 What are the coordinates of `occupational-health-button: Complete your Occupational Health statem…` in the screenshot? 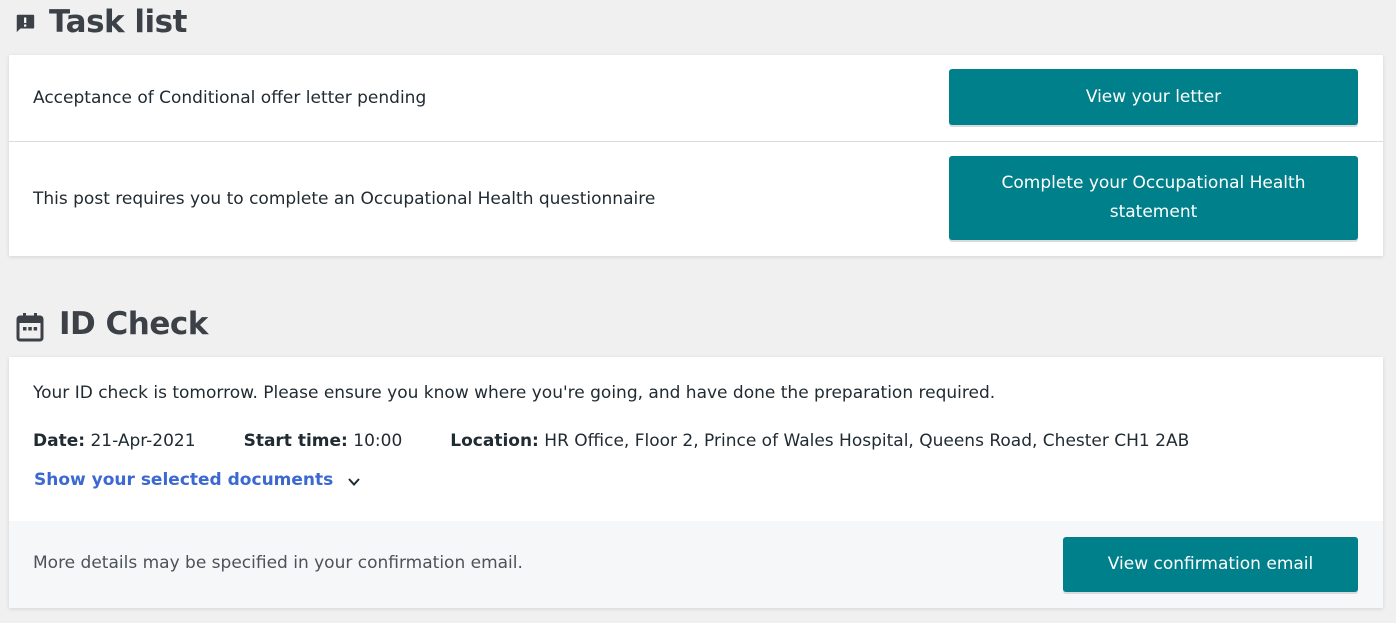 It's located at (1153, 198).